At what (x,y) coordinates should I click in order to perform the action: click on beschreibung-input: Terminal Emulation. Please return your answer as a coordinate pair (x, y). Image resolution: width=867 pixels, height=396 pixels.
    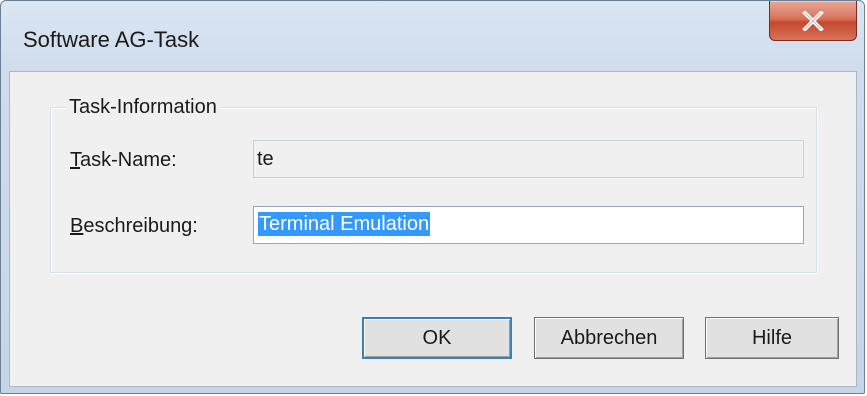
    Looking at the image, I should click on (528, 225).